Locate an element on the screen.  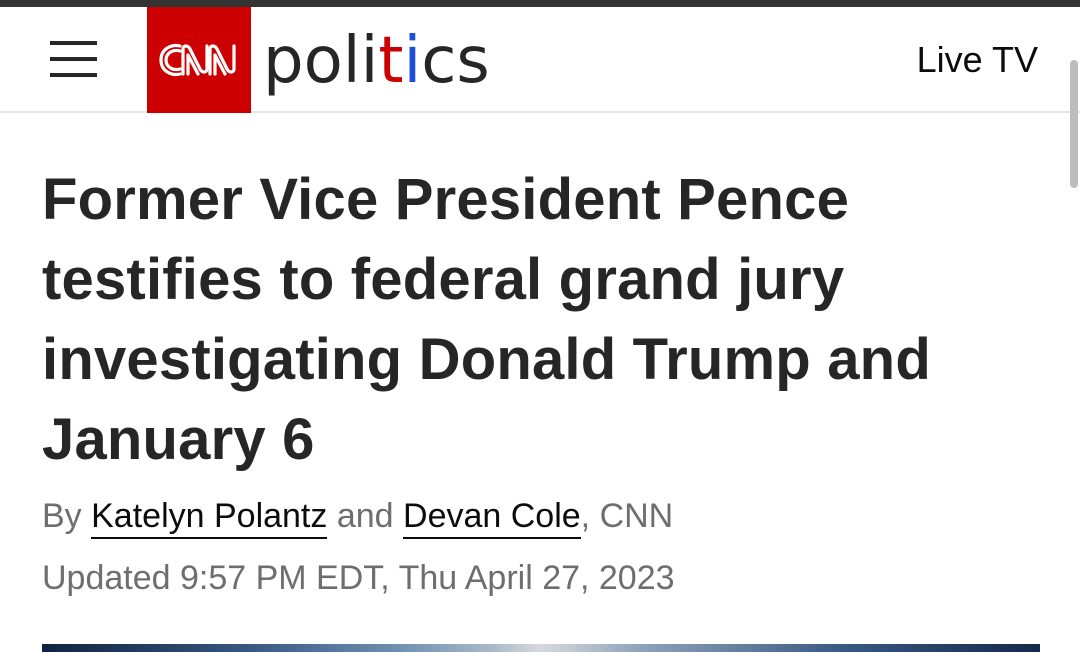
cnn-logo-mark is located at coordinates (197, 60).